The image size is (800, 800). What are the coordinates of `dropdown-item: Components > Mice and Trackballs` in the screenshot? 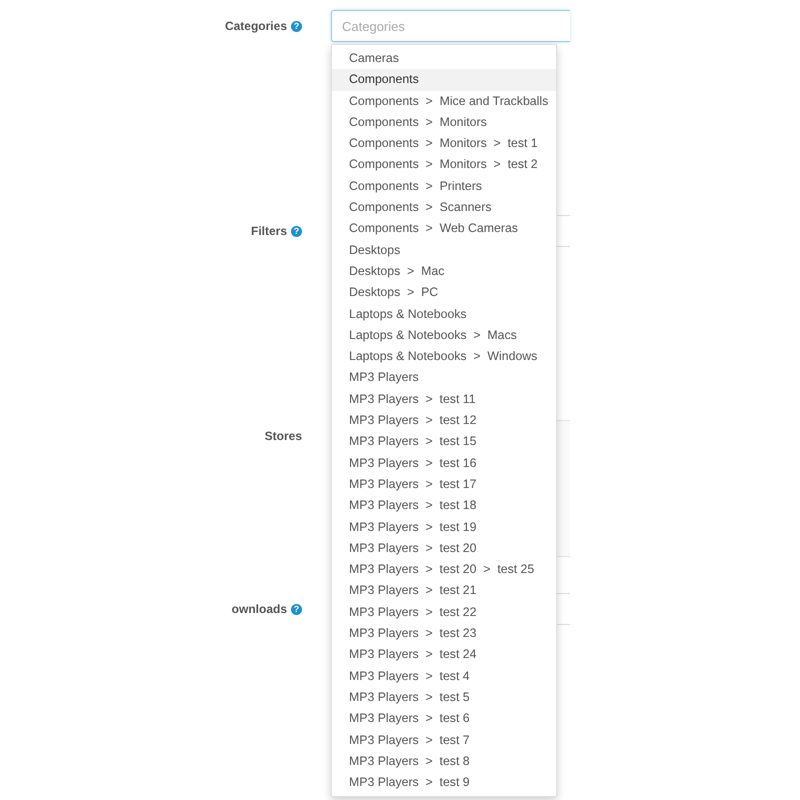 It's located at (444, 101).